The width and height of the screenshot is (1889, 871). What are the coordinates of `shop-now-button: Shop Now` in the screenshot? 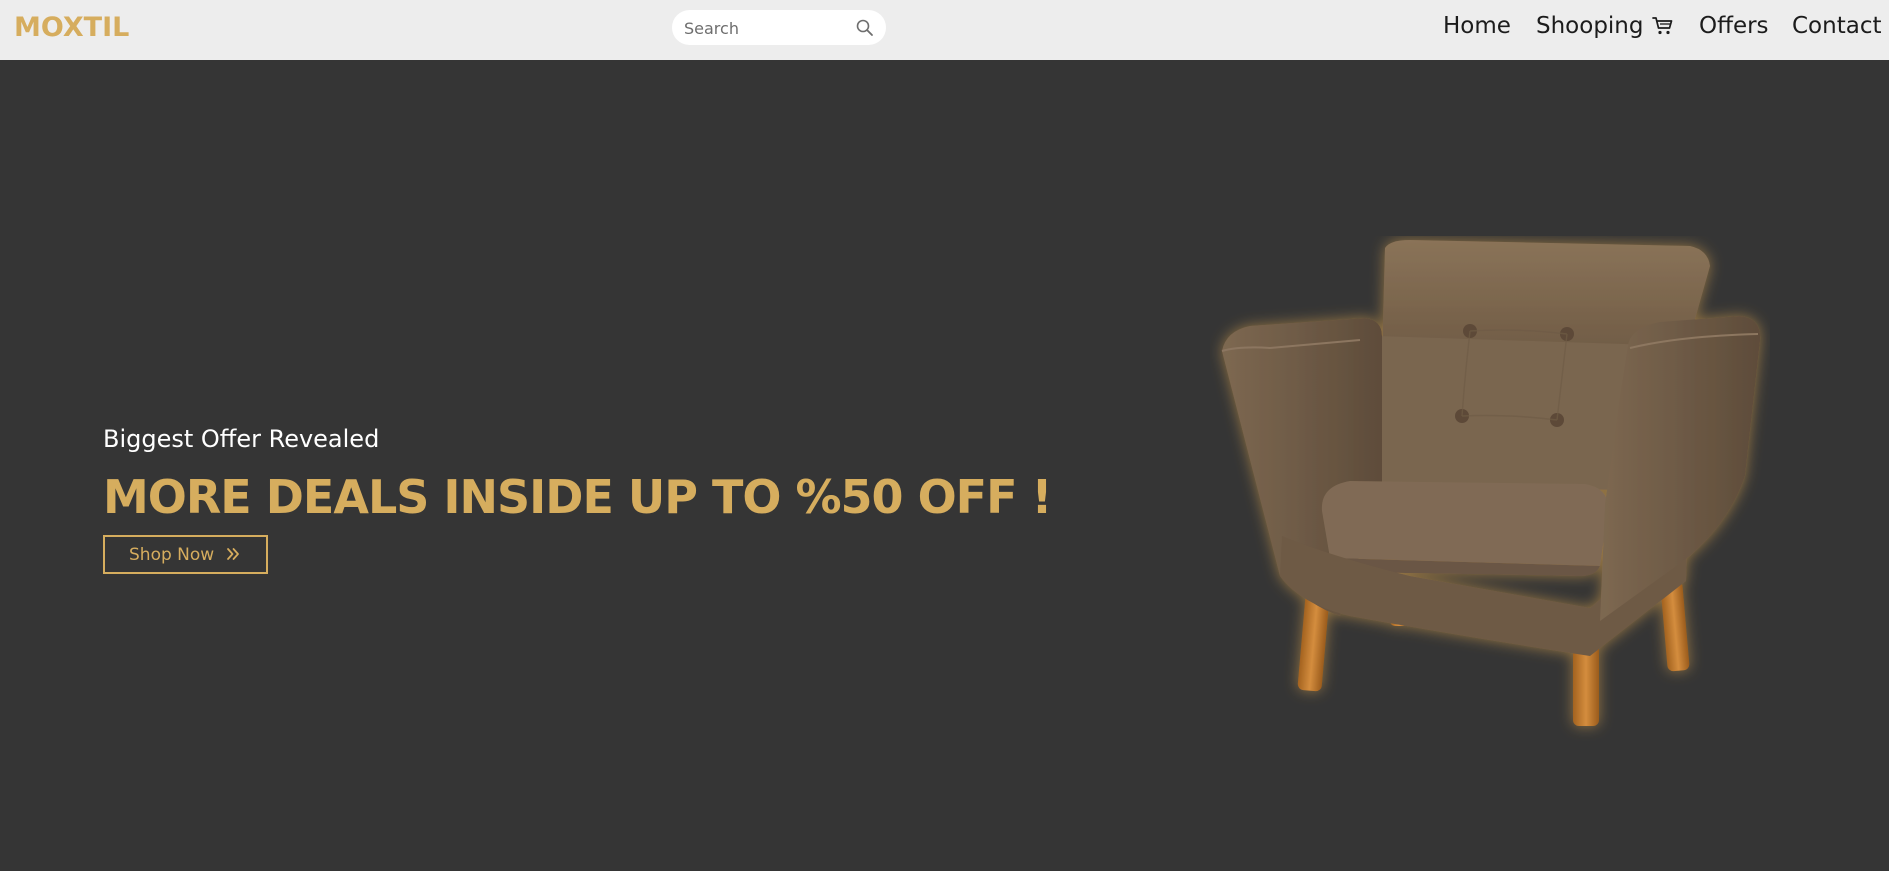 It's located at (185, 554).